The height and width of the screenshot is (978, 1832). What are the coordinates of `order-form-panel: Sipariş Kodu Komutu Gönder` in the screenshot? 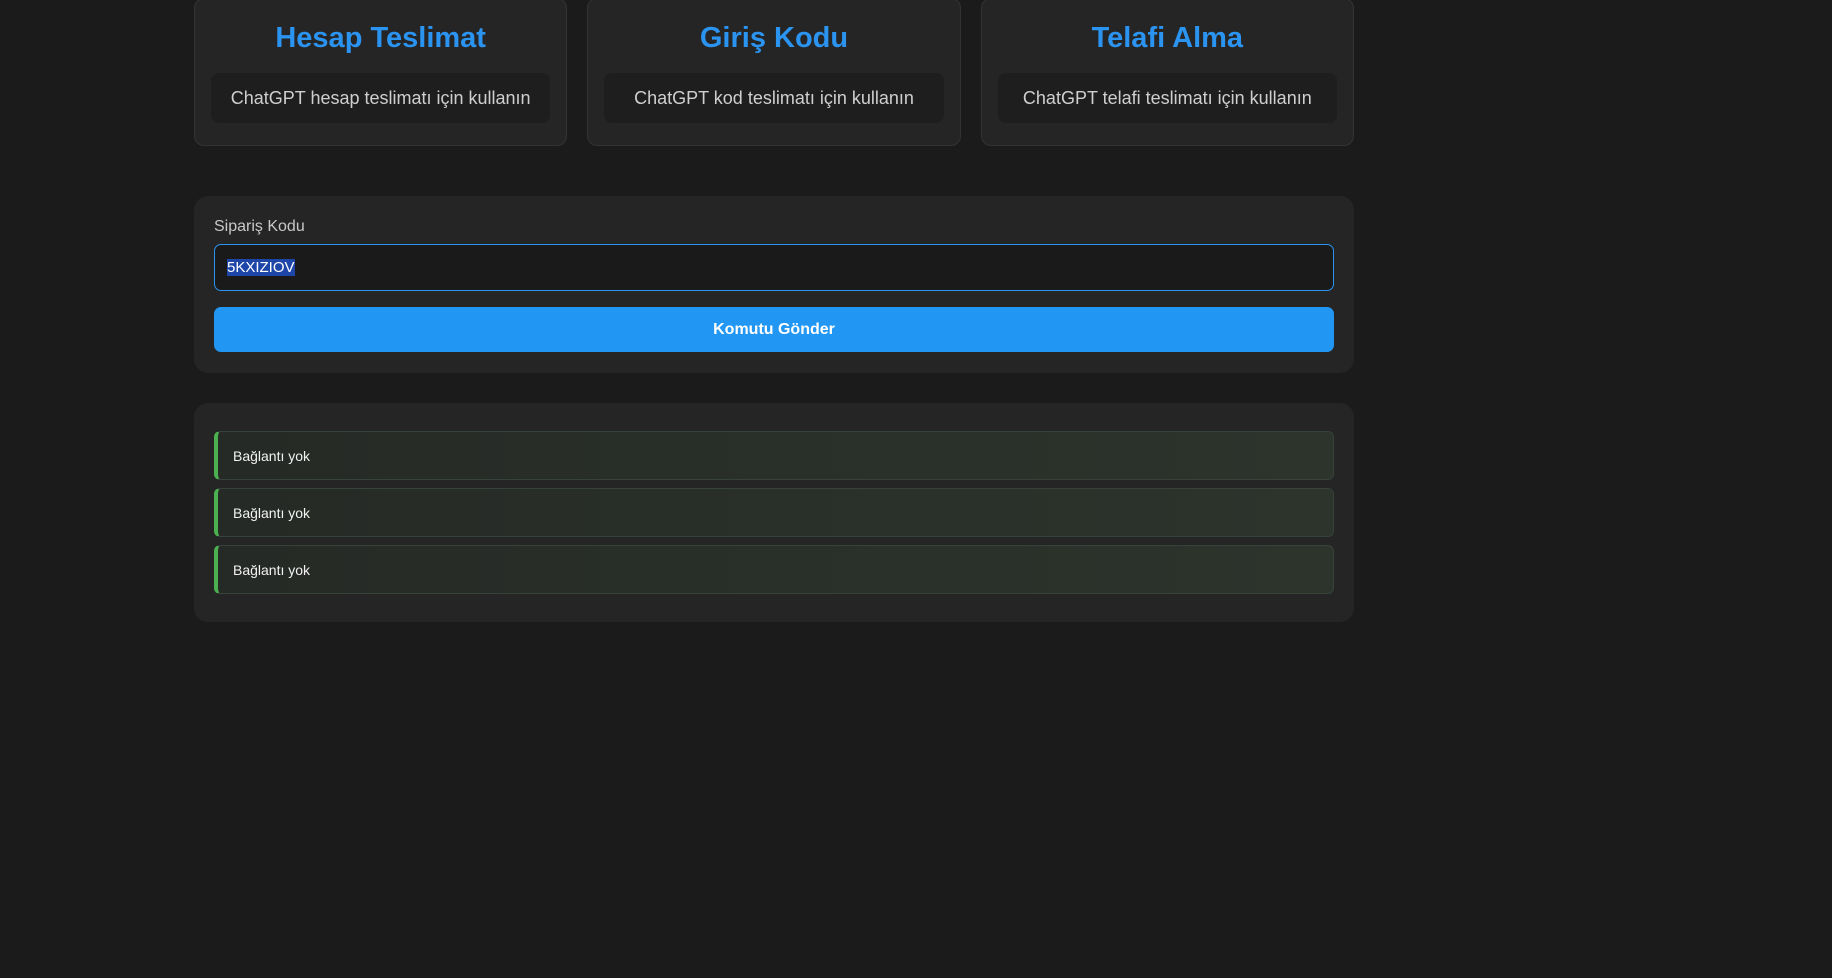 It's located at (774, 284).